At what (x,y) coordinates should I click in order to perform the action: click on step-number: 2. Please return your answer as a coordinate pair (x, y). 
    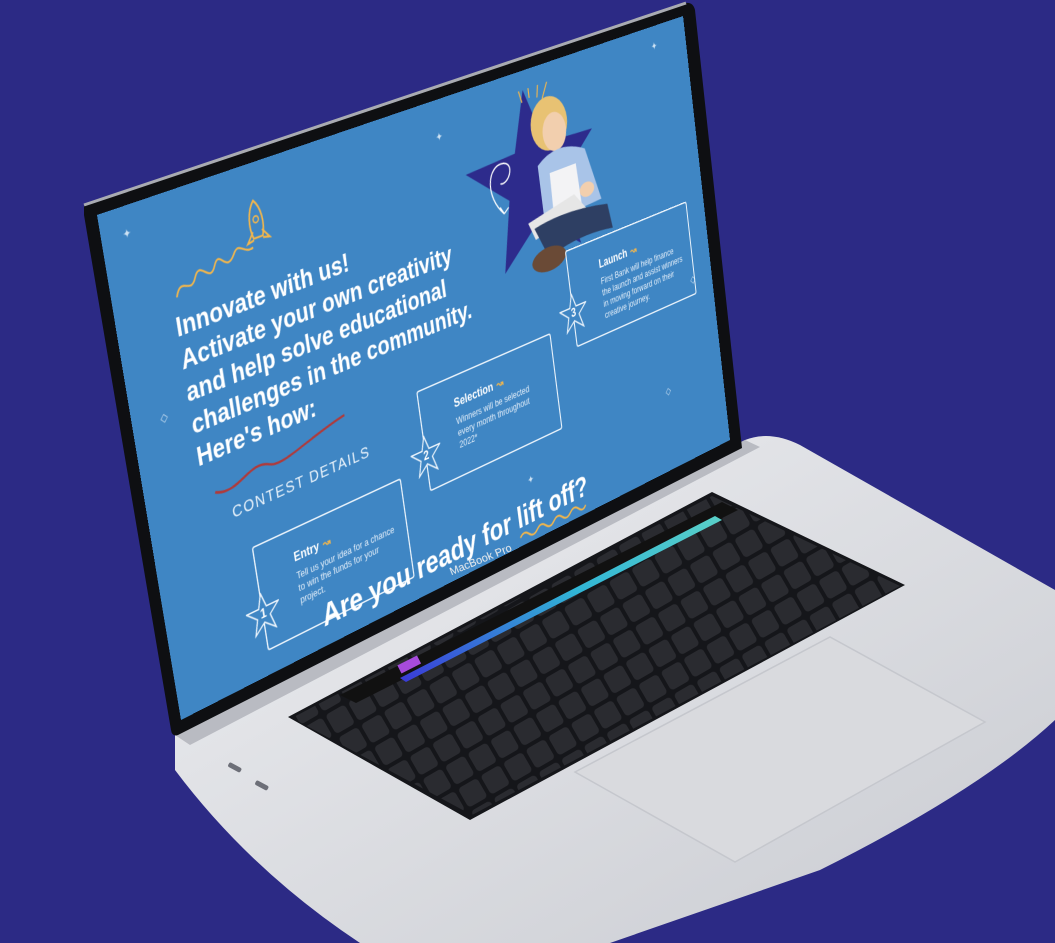
    Looking at the image, I should click on (426, 455).